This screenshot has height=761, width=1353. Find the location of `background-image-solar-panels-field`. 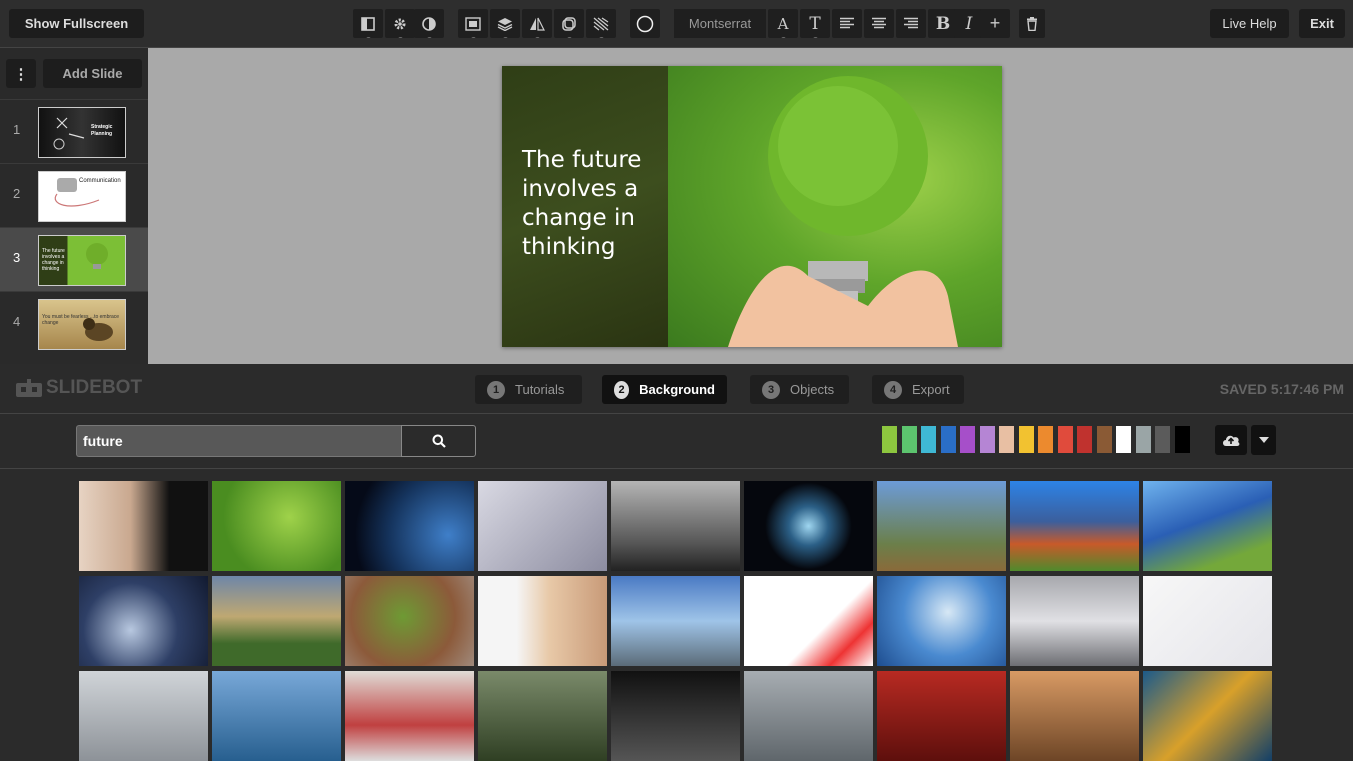

background-image-solar-panels-field is located at coordinates (1207, 526).